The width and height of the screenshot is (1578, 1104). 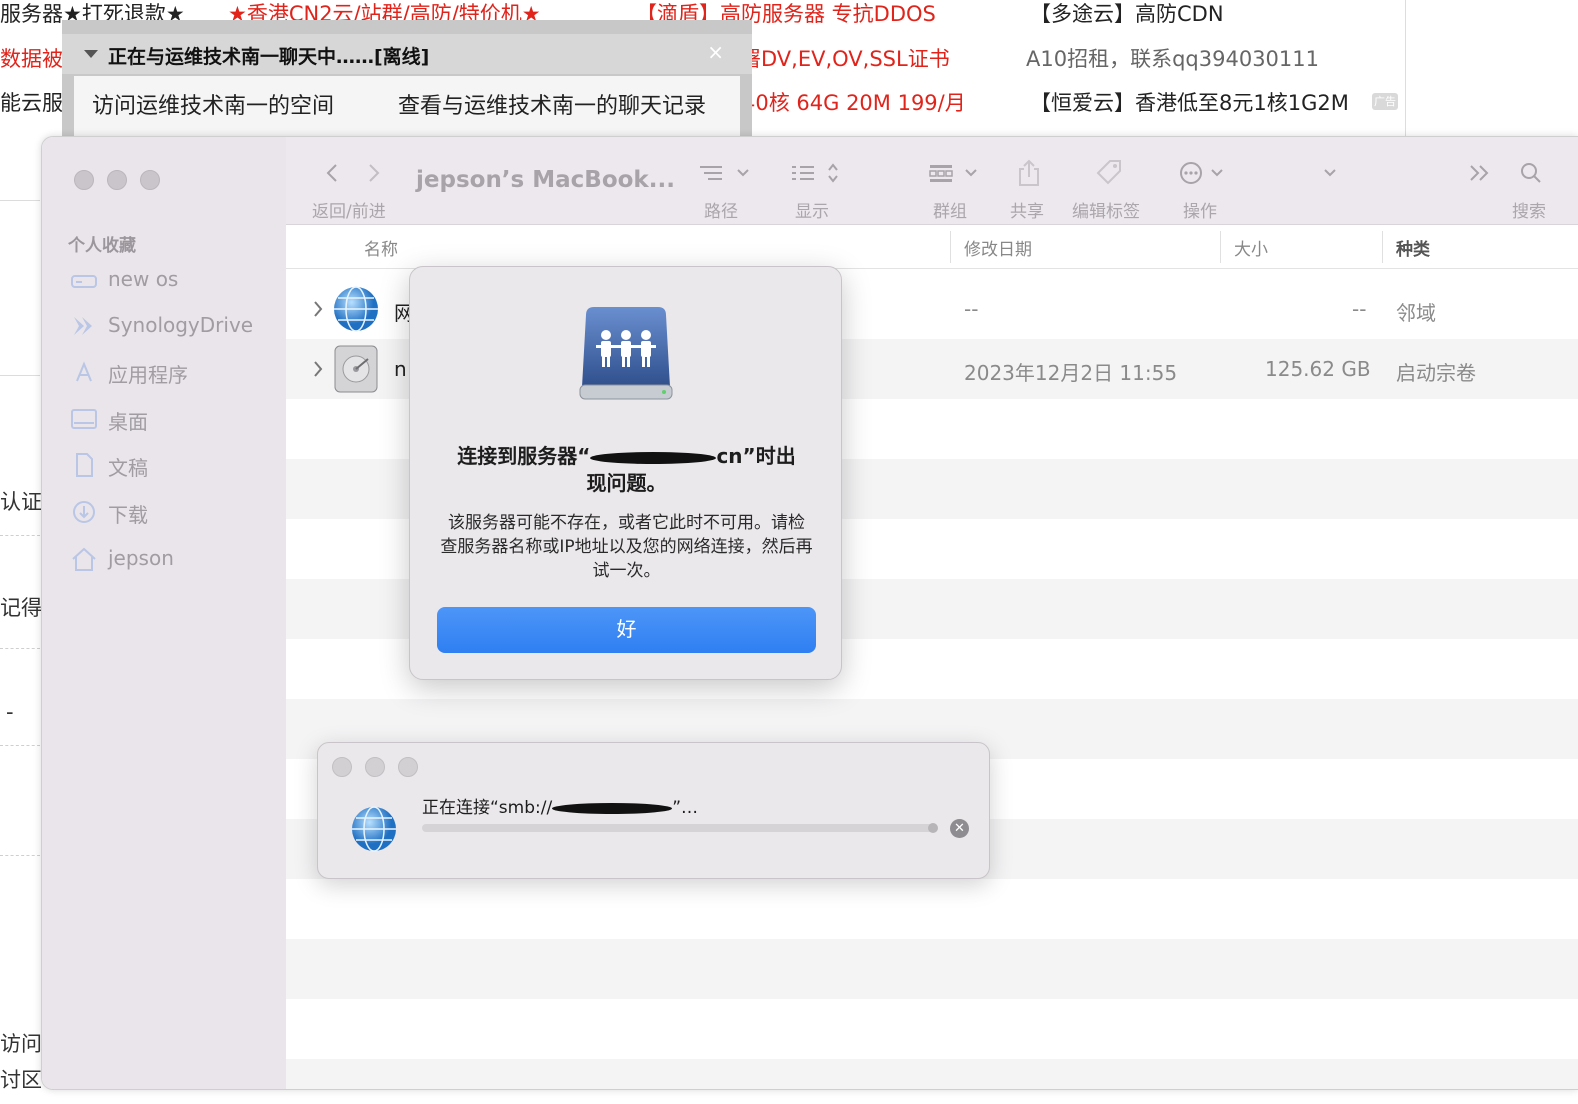 I want to click on sidebar-heading: 个人收藏, so click(x=102, y=246).